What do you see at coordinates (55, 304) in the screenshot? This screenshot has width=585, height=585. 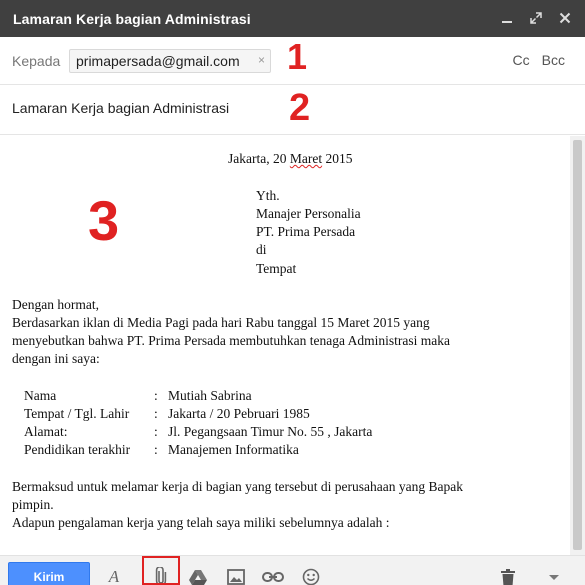 I see `greeting: Dengan hormat,` at bounding box center [55, 304].